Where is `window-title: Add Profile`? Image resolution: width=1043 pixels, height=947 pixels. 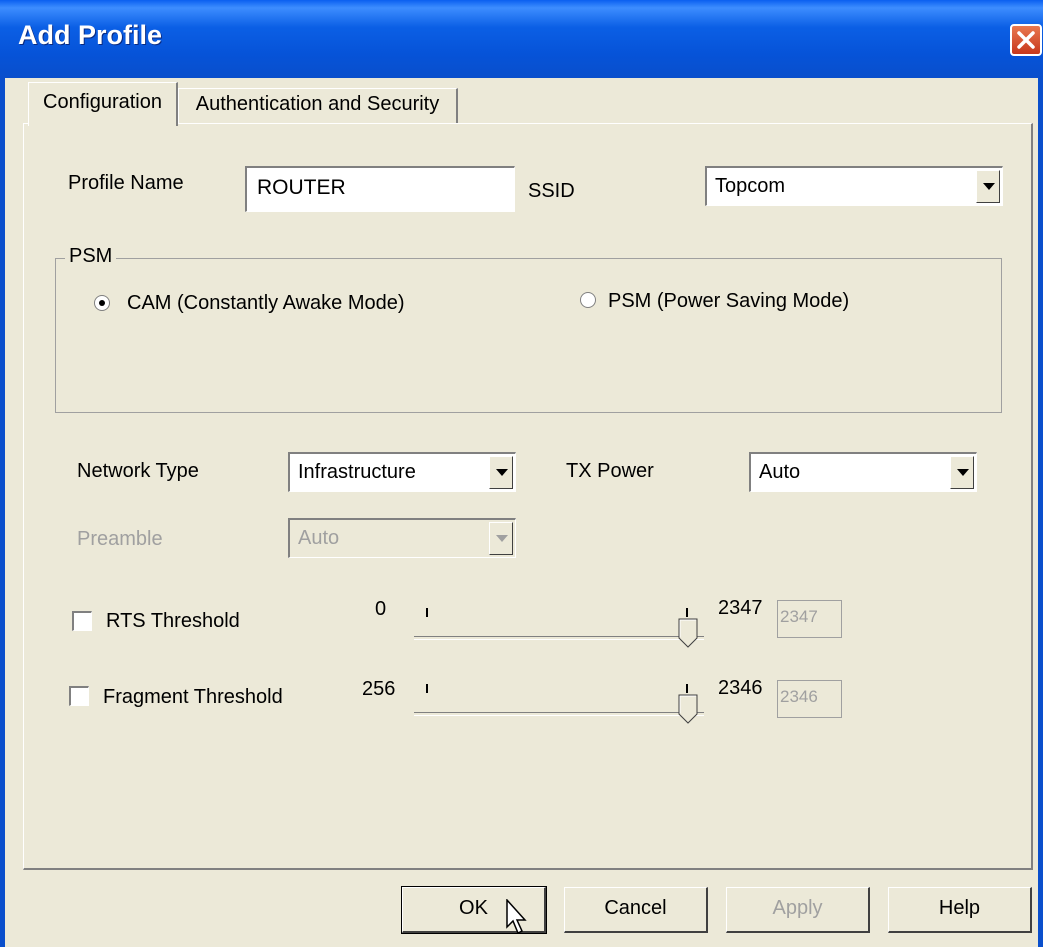
window-title: Add Profile is located at coordinates (90, 35).